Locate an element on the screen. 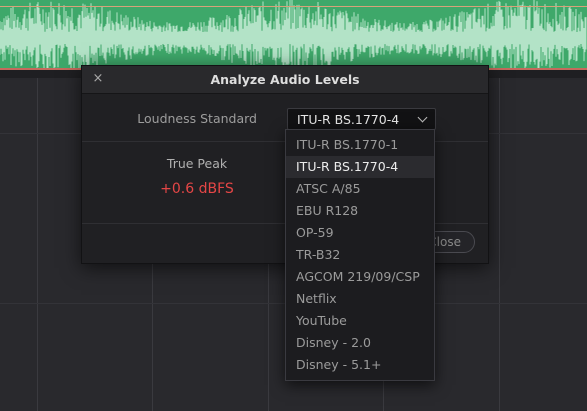 The height and width of the screenshot is (411, 587). loudness-standard-select: ITU-R BS.1770-4 is located at coordinates (361, 119).